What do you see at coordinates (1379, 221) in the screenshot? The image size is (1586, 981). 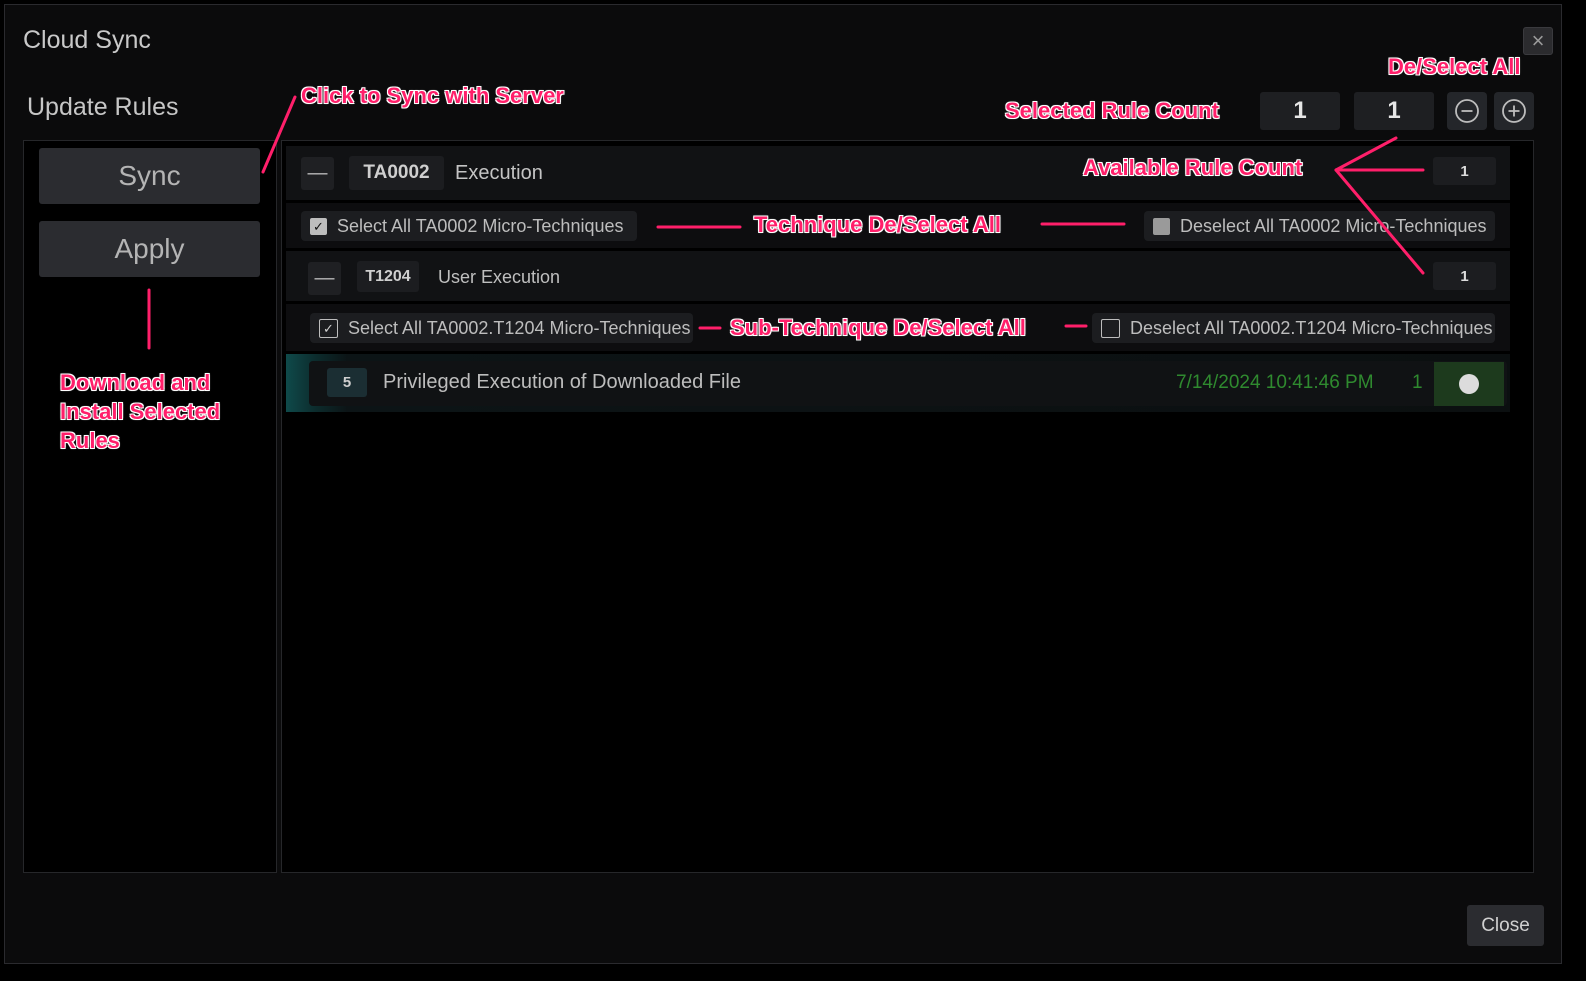 I see `available-count-arrow-bottom` at bounding box center [1379, 221].